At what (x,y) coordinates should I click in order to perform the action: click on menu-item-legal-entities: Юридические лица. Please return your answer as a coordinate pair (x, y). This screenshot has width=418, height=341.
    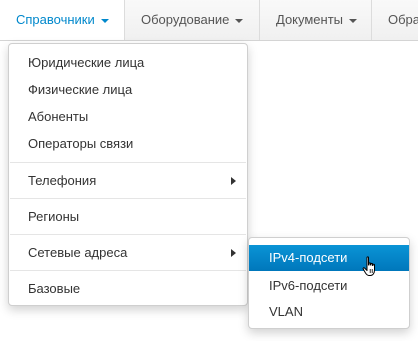
    Looking at the image, I should click on (128, 63).